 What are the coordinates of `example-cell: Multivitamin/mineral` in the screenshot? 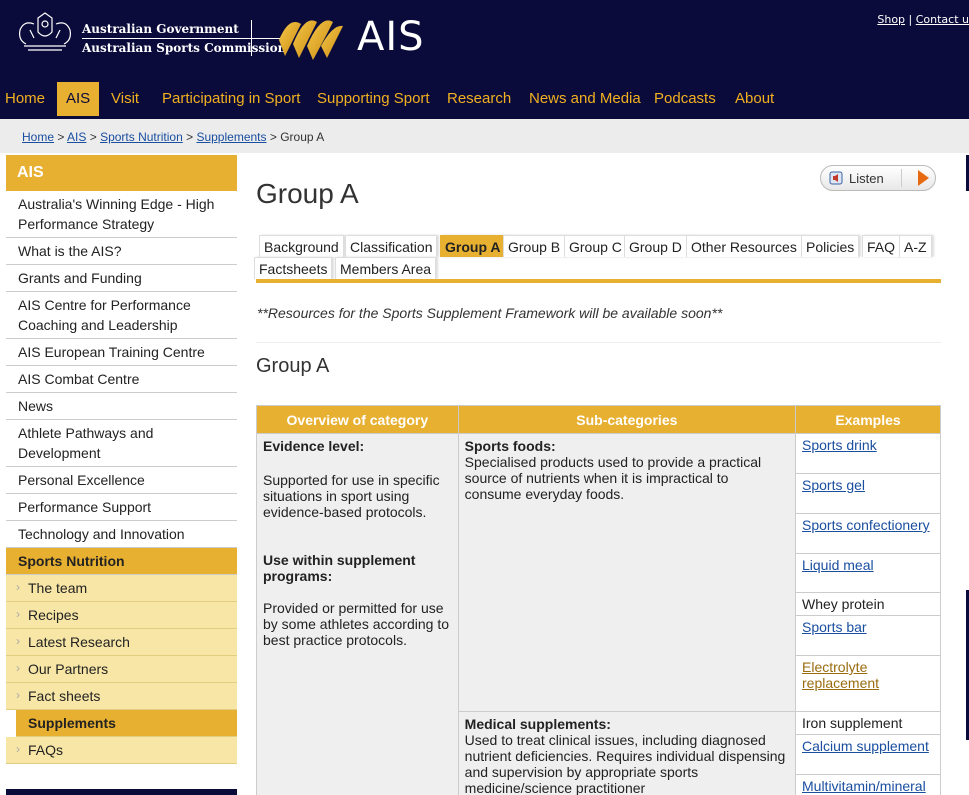 It's located at (868, 784).